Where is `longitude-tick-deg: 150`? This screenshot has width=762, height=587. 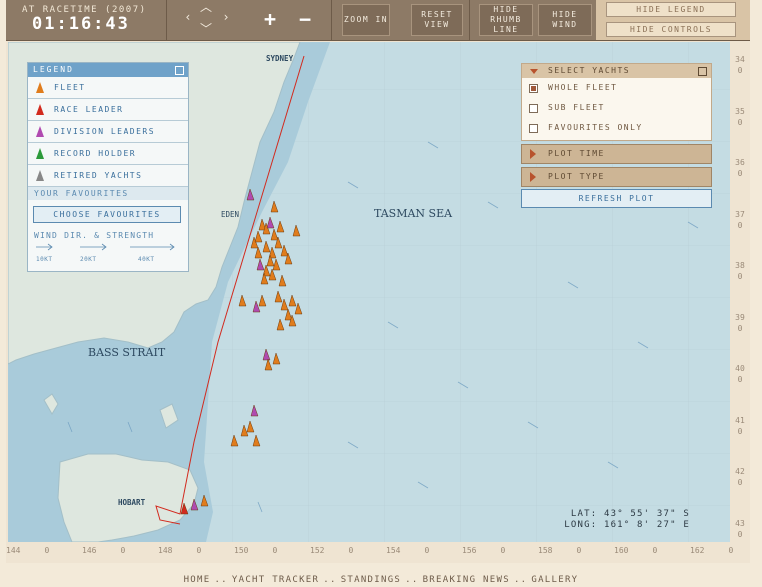
longitude-tick-deg: 150 is located at coordinates (241, 550).